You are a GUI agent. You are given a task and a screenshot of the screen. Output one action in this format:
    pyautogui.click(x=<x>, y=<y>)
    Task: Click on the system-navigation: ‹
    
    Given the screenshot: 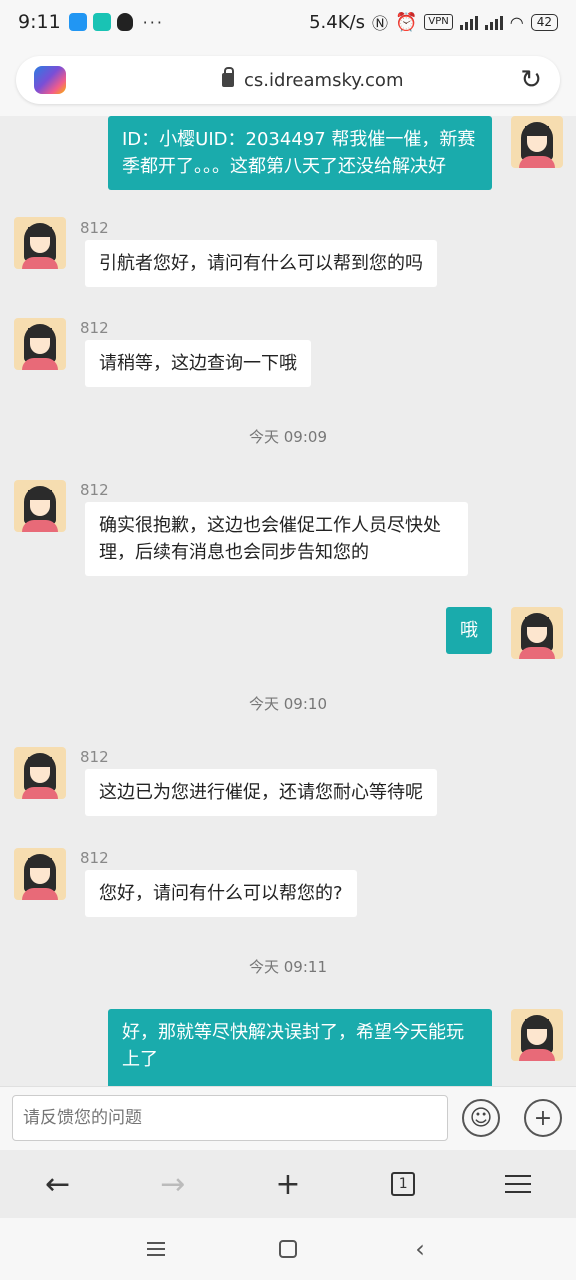 What is the action you would take?
    pyautogui.click(x=288, y=1249)
    